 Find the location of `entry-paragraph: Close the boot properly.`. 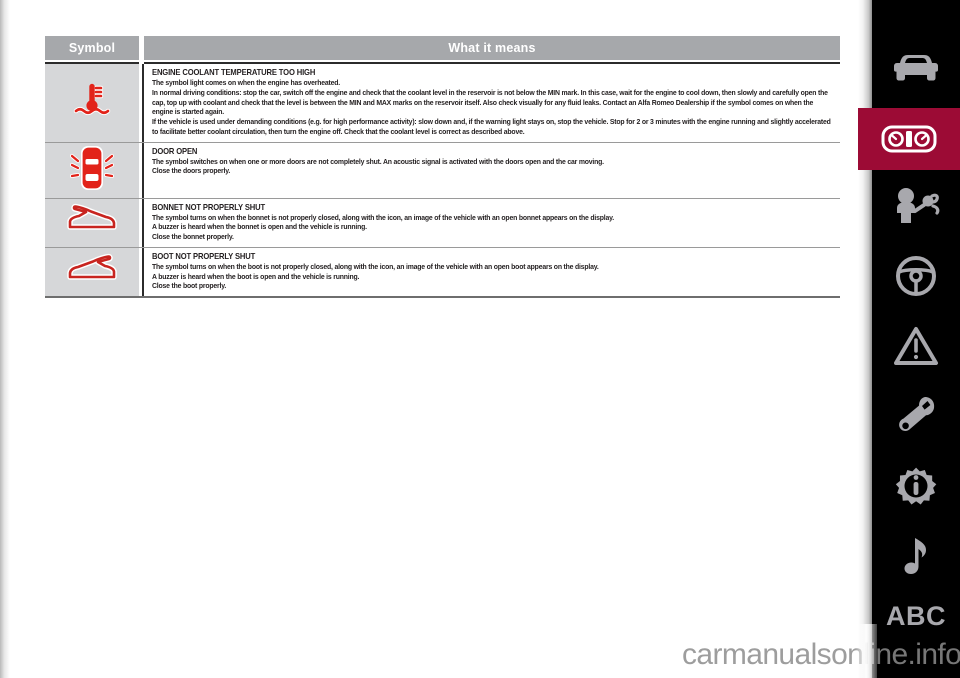

entry-paragraph: Close the boot properly. is located at coordinates (189, 286).